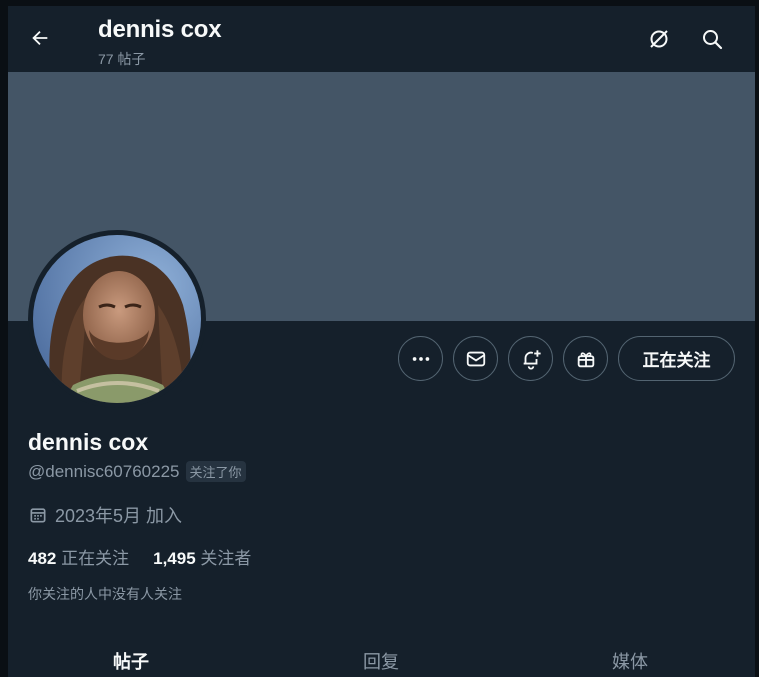 This screenshot has width=759, height=677. I want to click on tab-posts: 帖子, so click(131, 661).